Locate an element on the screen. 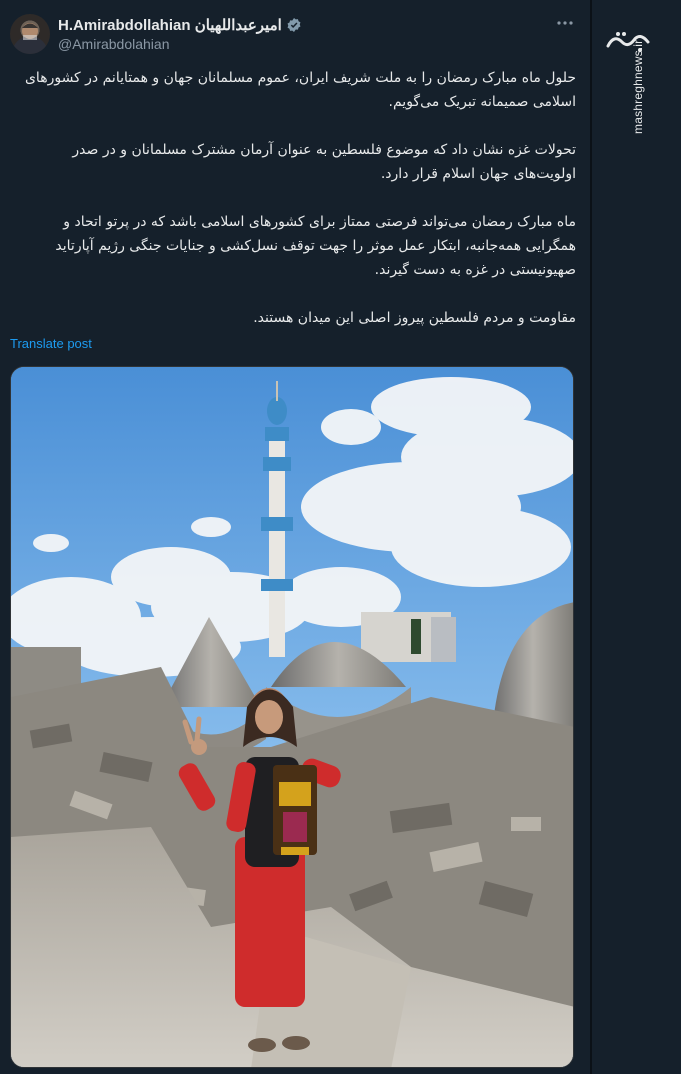  author-avatar is located at coordinates (30, 34).